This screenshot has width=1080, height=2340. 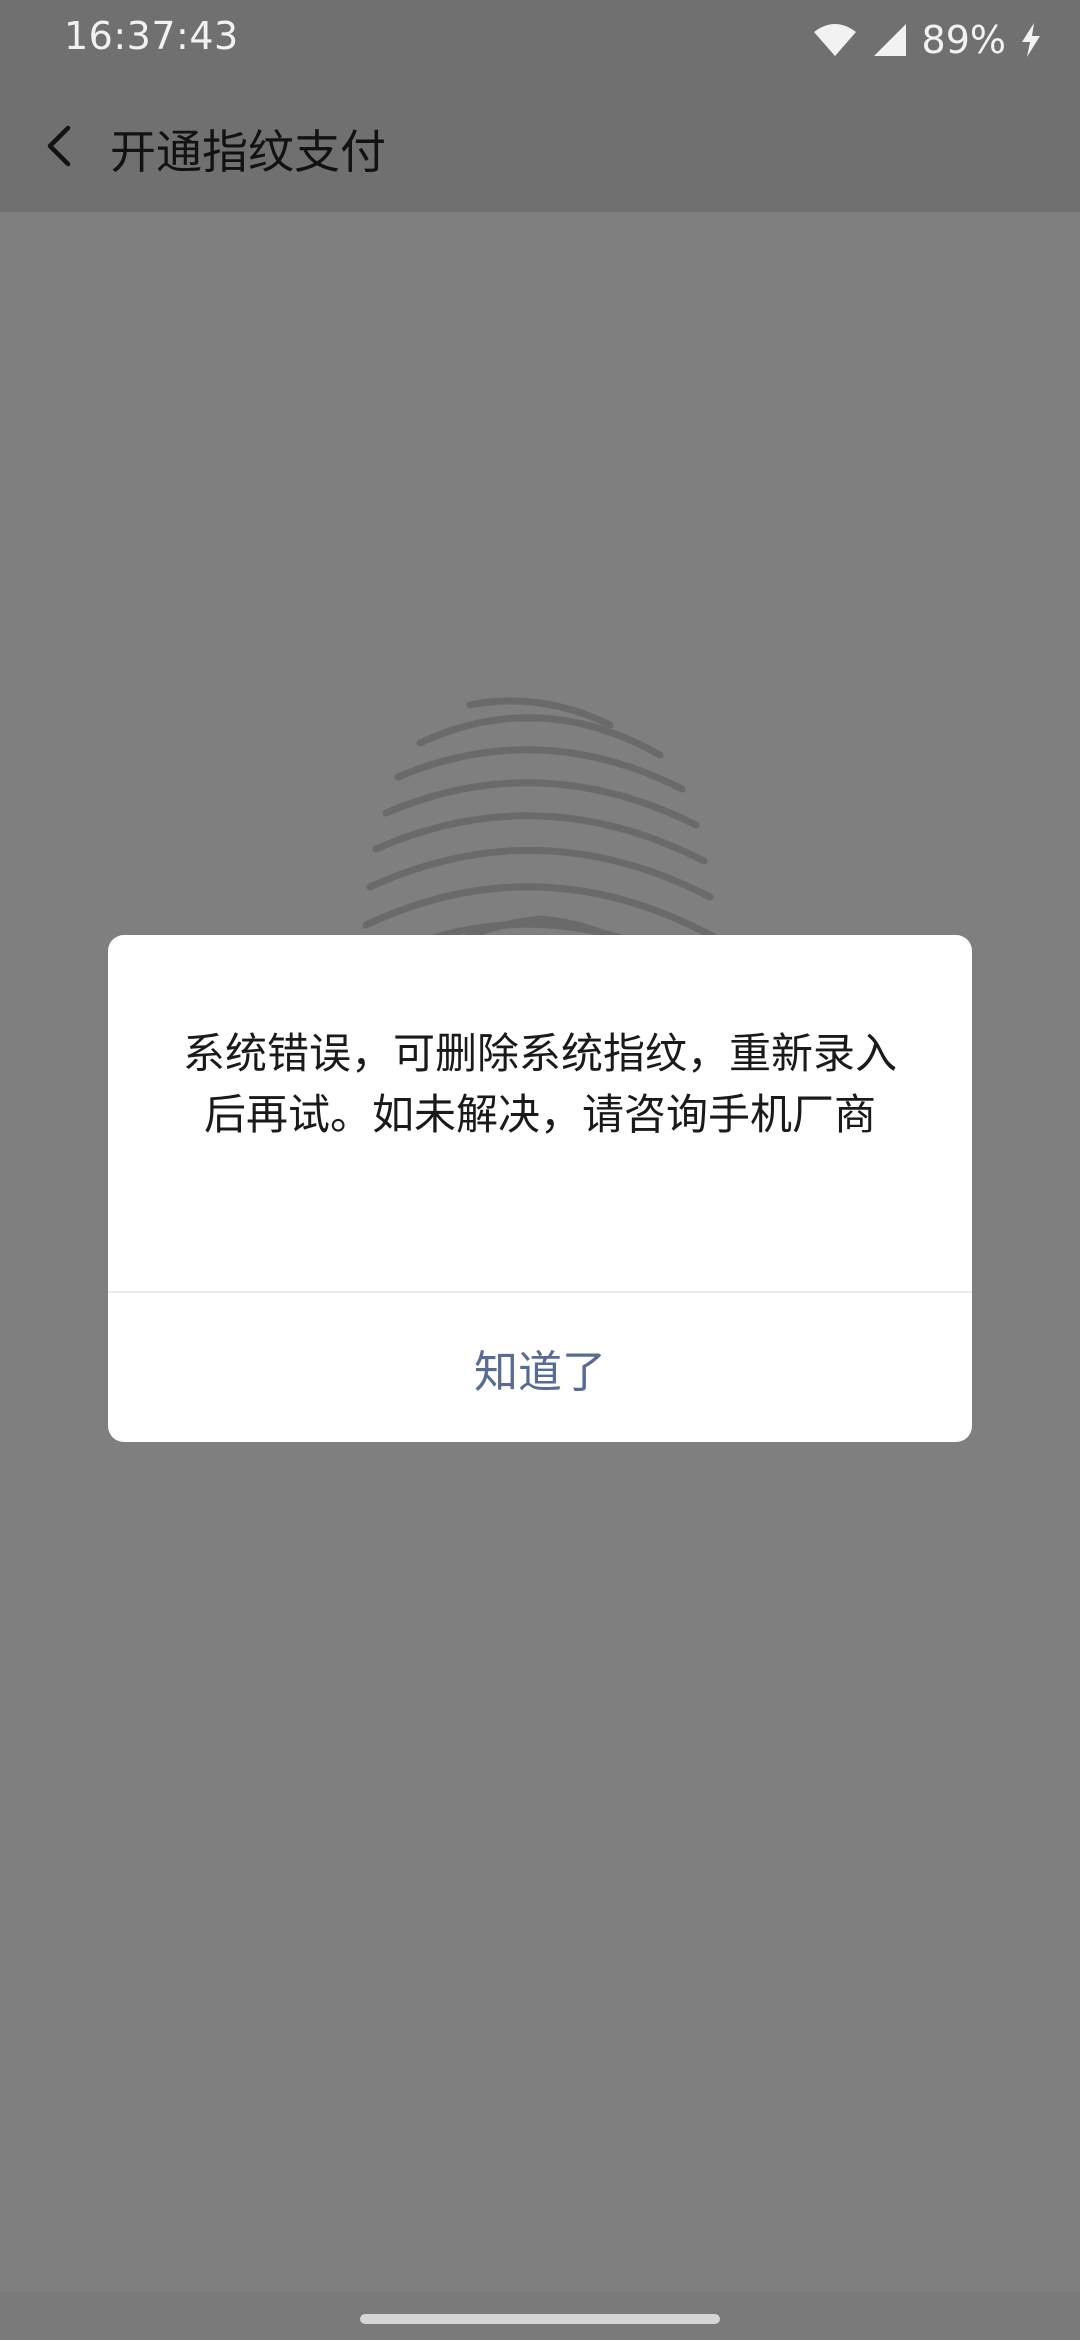 What do you see at coordinates (151, 36) in the screenshot?
I see `status-time: 16:37:43` at bounding box center [151, 36].